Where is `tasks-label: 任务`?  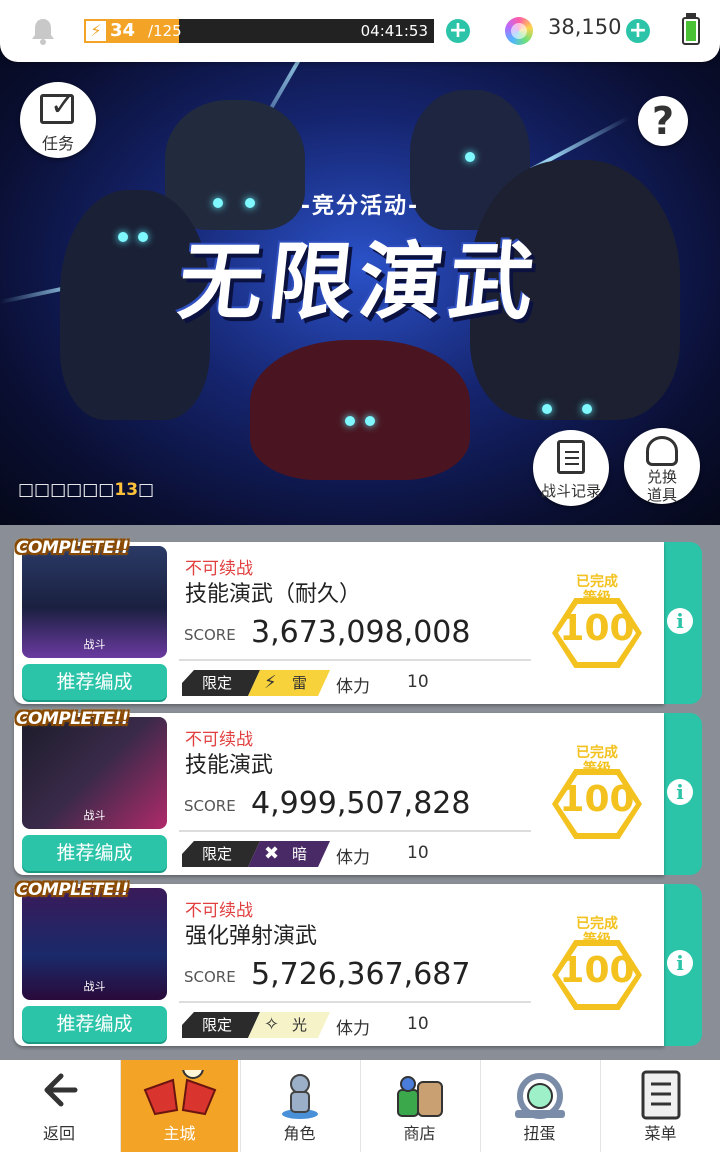 tasks-label: 任务 is located at coordinates (57, 143).